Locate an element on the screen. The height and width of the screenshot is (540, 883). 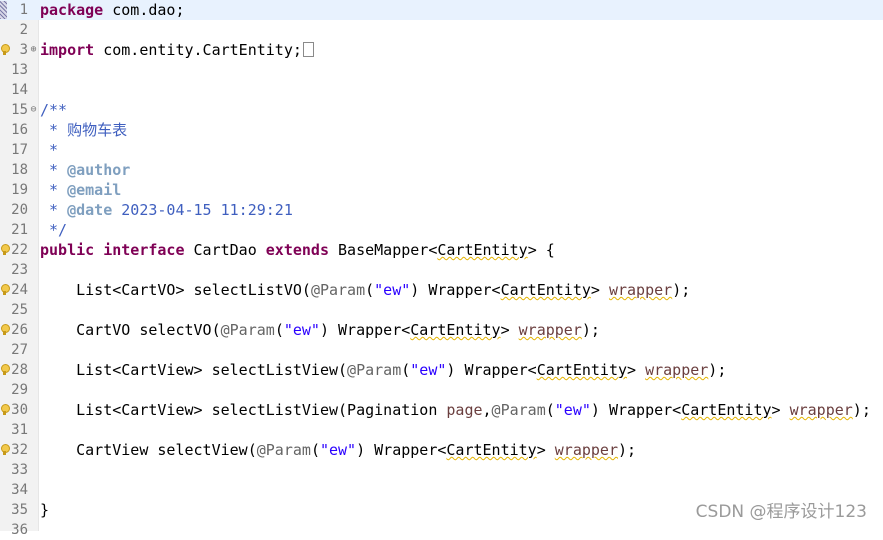
code-line: 29 is located at coordinates (441, 390).